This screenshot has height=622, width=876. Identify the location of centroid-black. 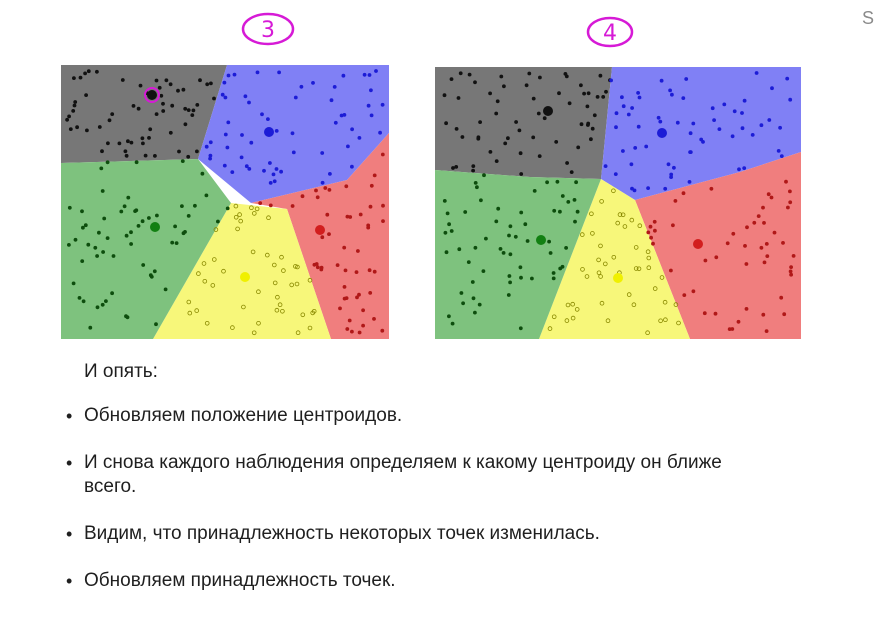
(548, 111).